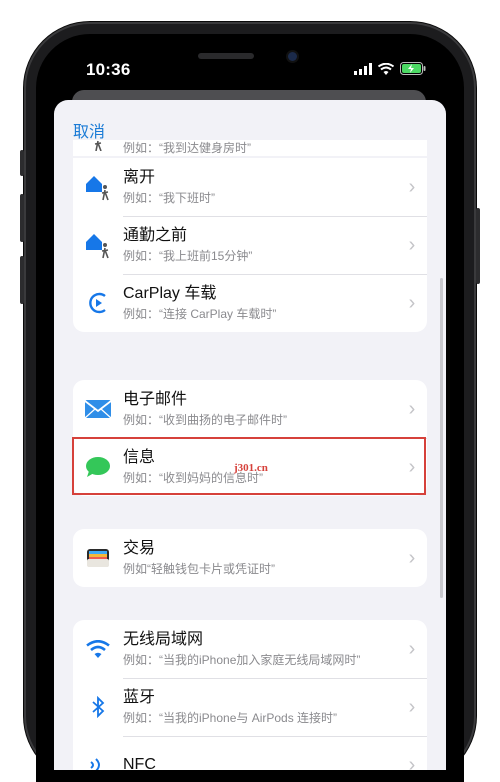 This screenshot has width=500, height=782. I want to click on battery-charging-icon, so click(413, 68).